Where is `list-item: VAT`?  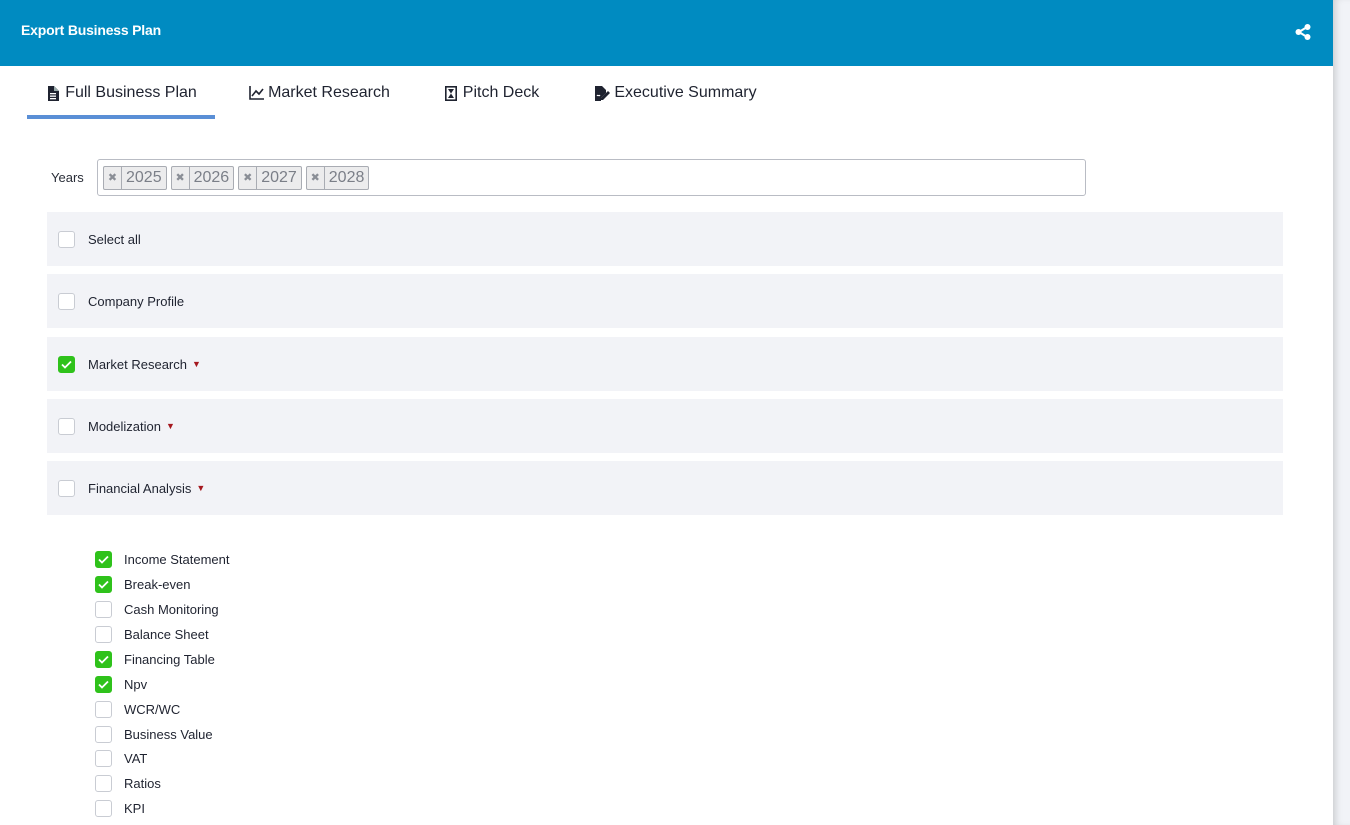 list-item: VAT is located at coordinates (245, 758).